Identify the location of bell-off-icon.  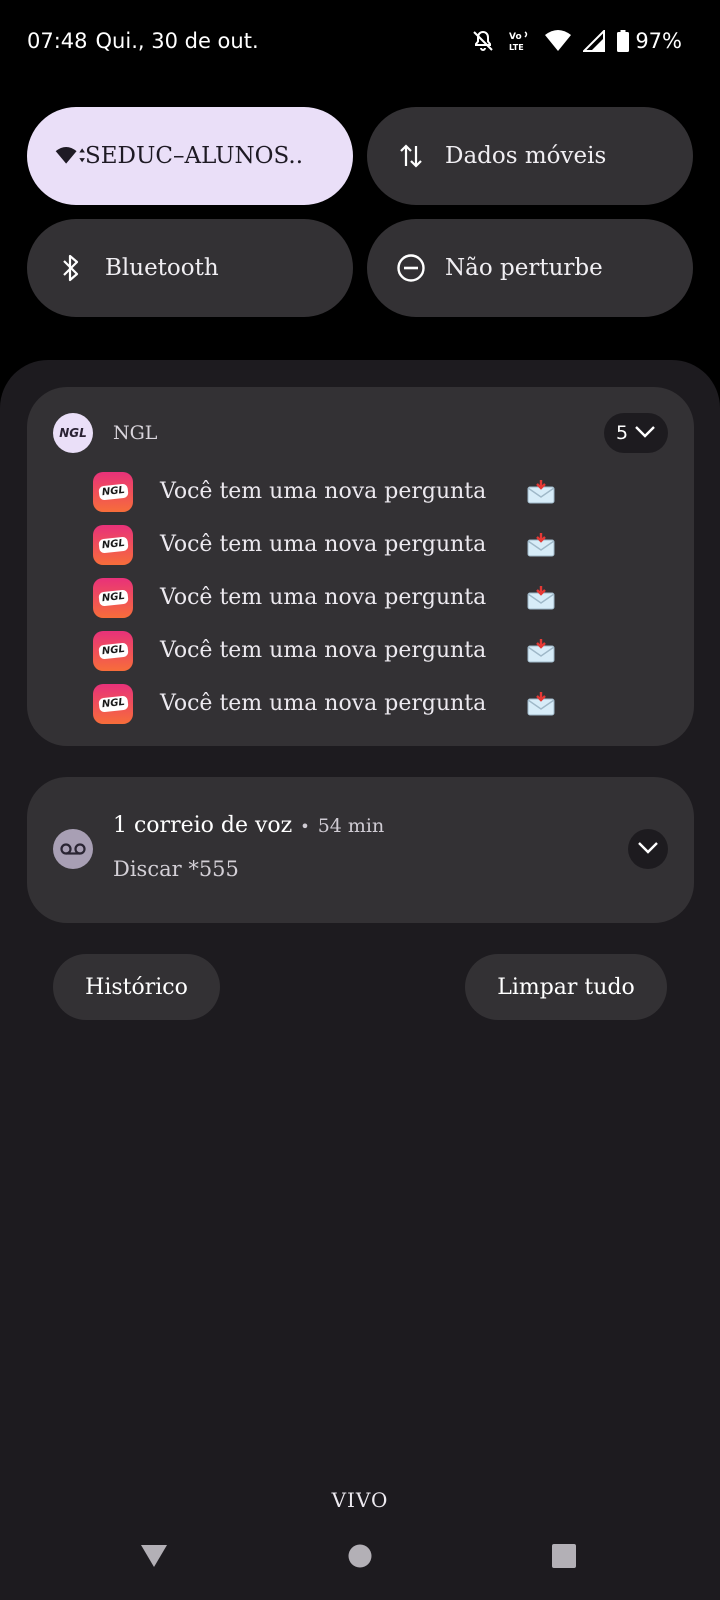
(483, 41).